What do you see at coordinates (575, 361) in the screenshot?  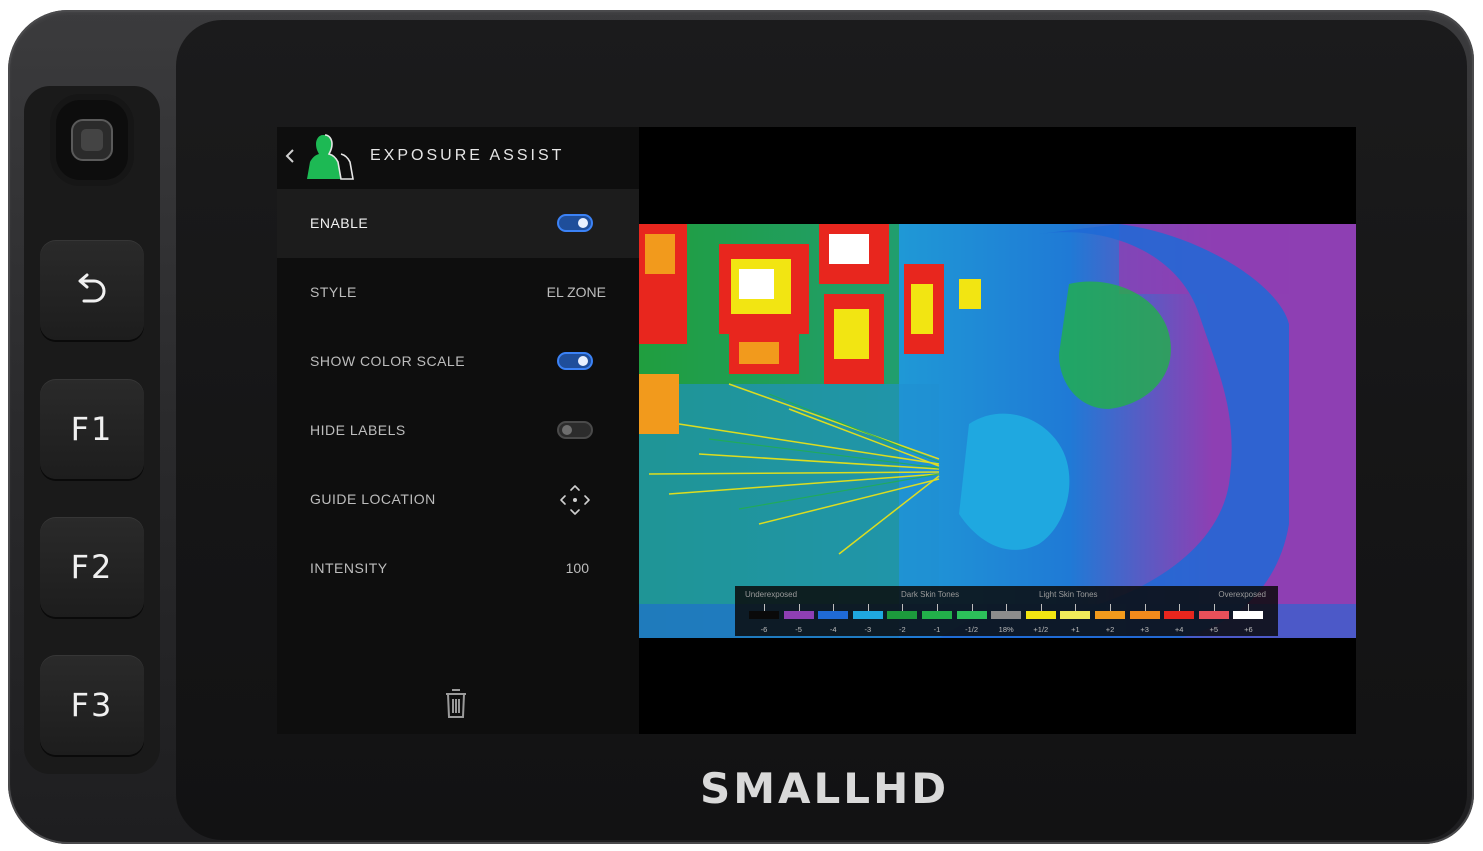 I see `show-color-scale-toggle` at bounding box center [575, 361].